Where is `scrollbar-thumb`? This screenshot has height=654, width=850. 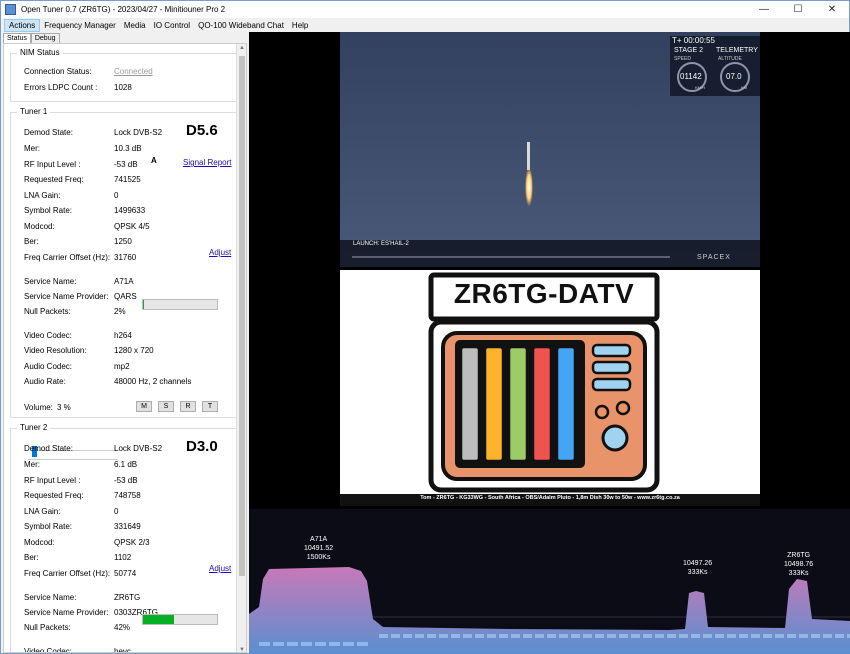 scrollbar-thumb is located at coordinates (242, 316).